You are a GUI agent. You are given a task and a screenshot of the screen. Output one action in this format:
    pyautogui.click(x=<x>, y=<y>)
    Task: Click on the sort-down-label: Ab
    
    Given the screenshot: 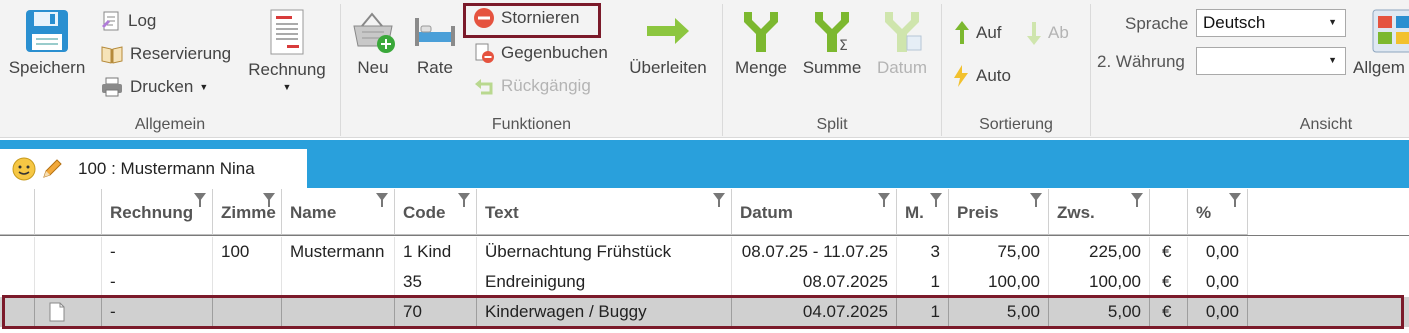 What is the action you would take?
    pyautogui.click(x=1058, y=32)
    